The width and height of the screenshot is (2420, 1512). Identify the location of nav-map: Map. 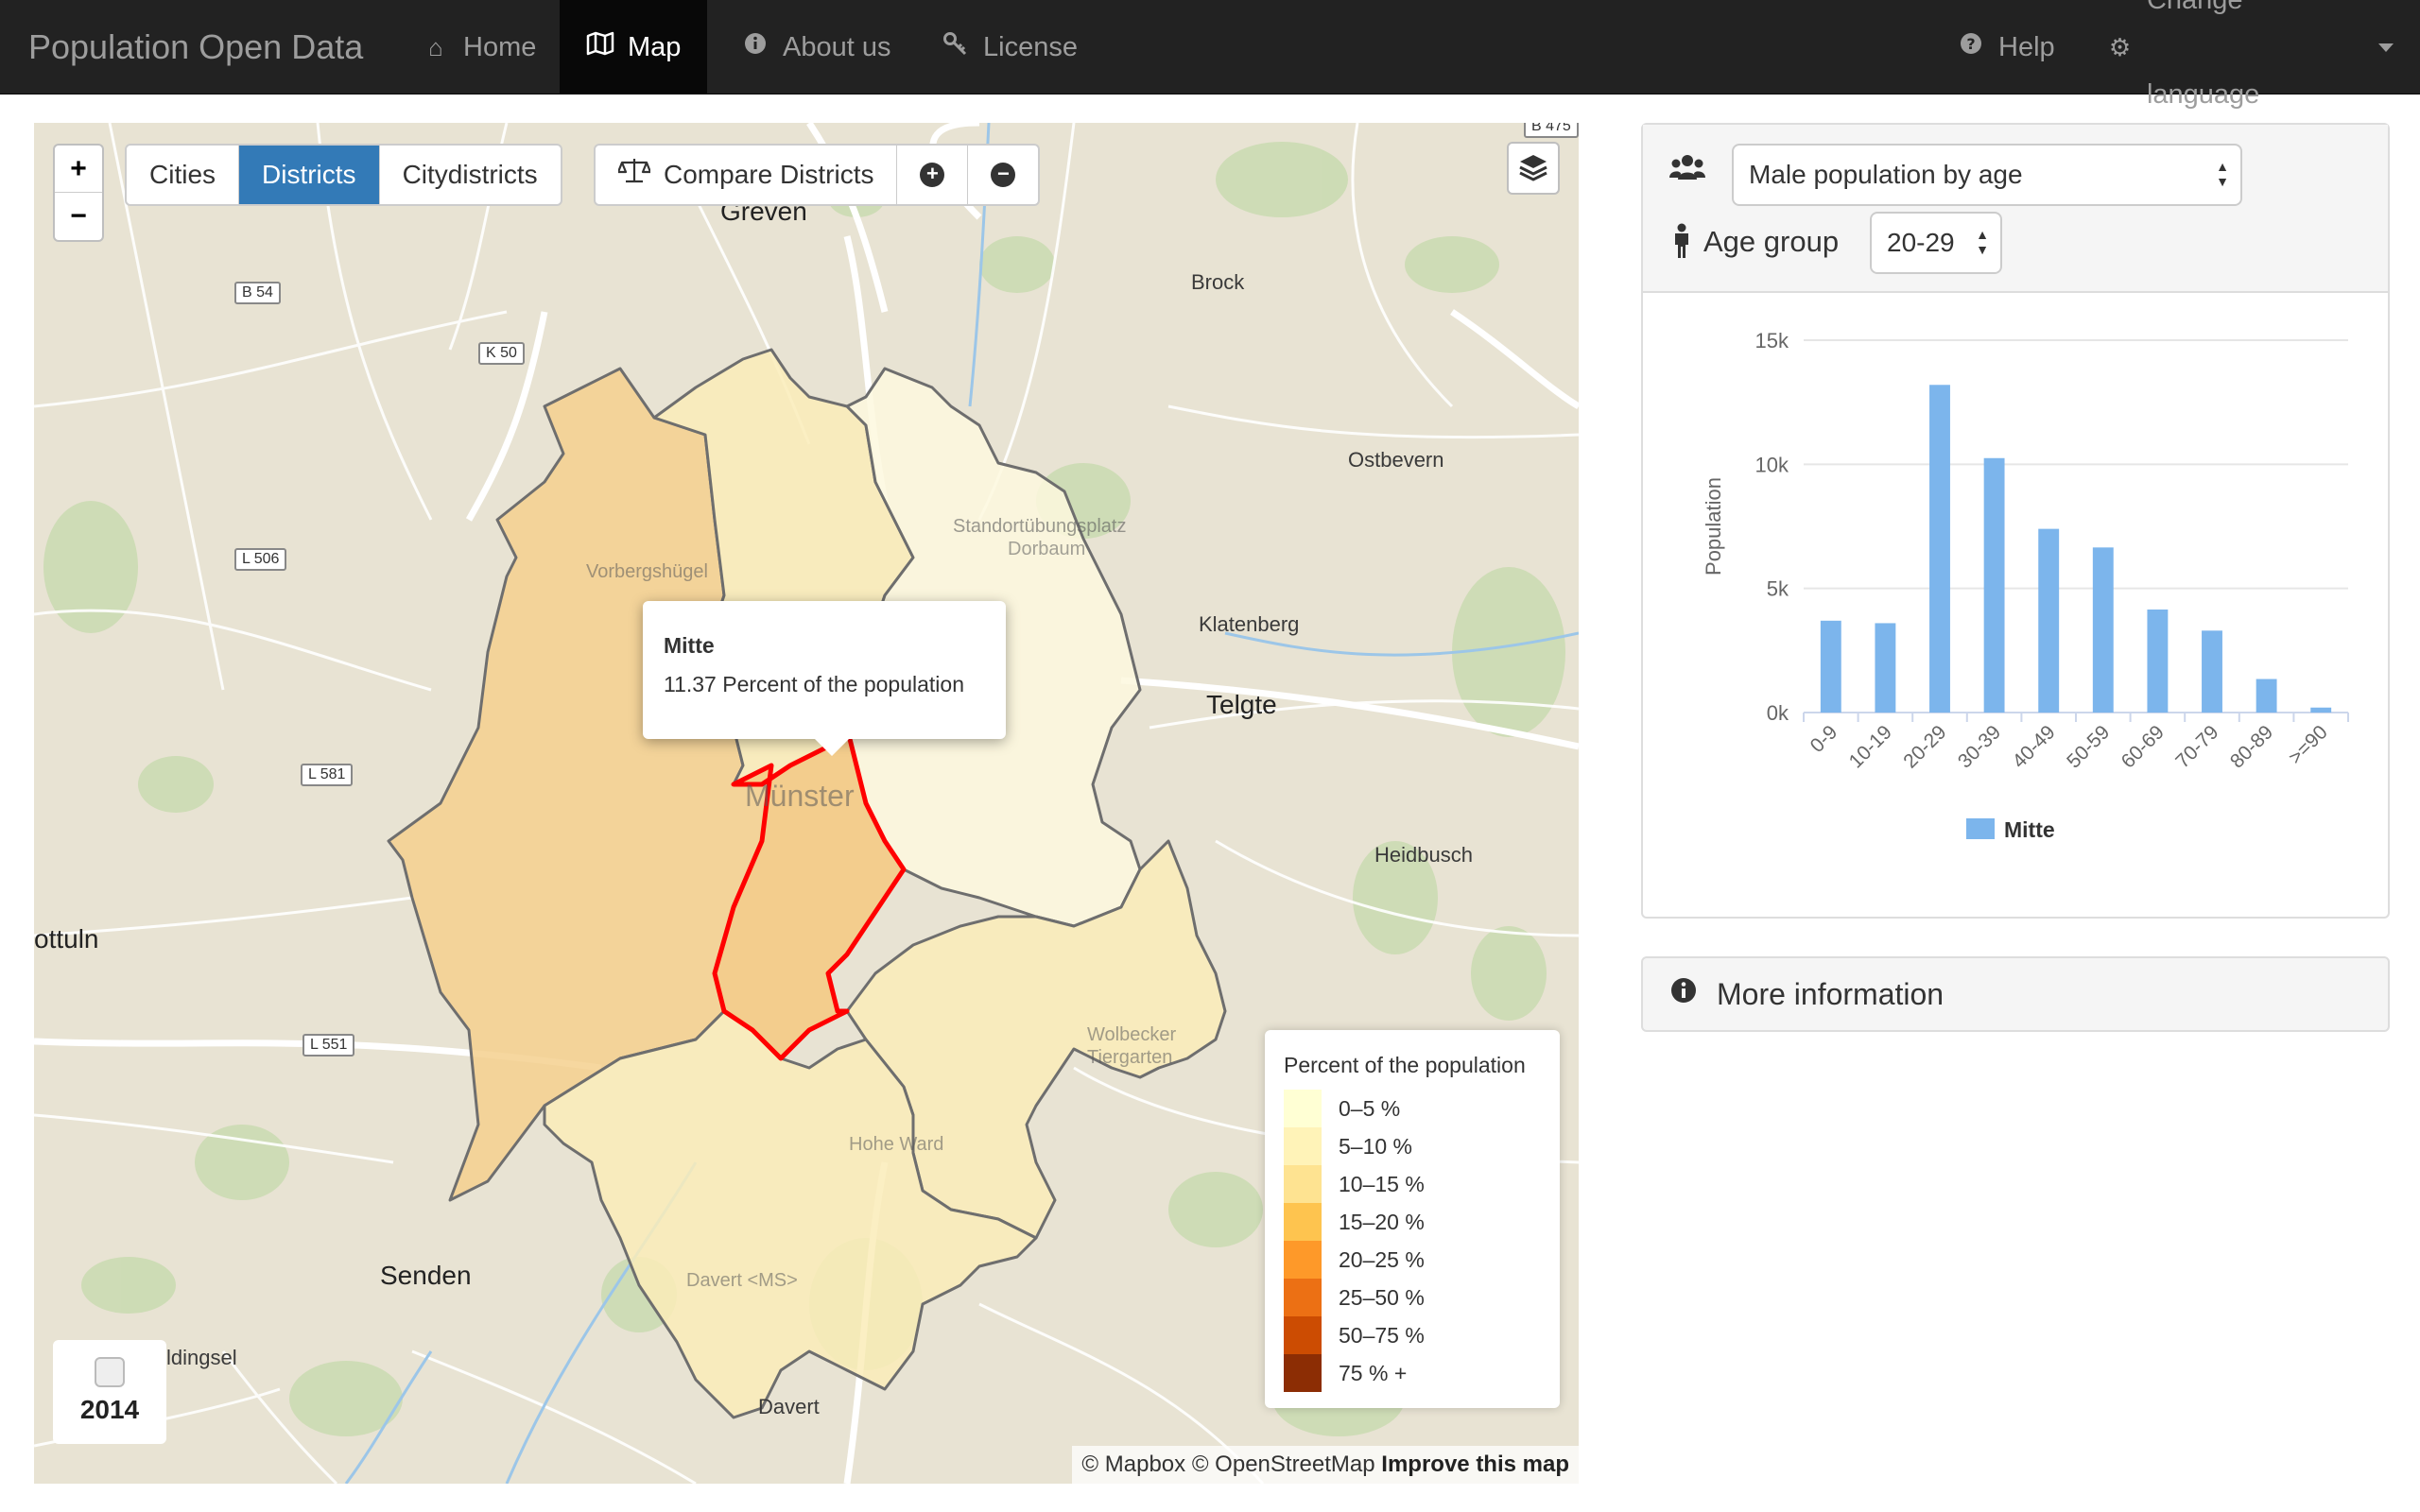
(634, 47).